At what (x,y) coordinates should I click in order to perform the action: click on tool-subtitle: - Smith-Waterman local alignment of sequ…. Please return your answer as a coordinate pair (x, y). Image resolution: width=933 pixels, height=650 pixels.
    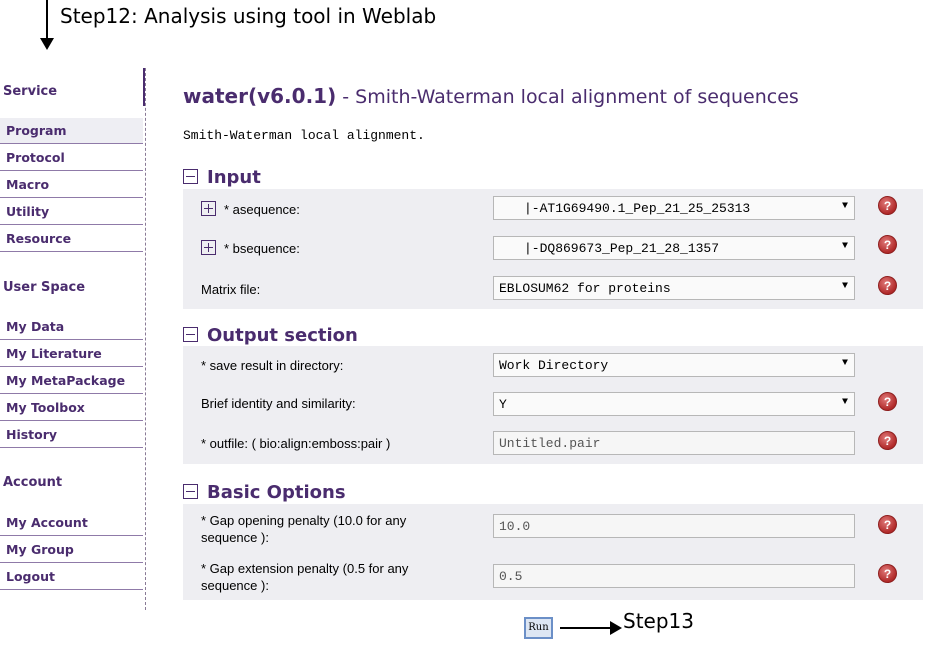
    Looking at the image, I should click on (567, 97).